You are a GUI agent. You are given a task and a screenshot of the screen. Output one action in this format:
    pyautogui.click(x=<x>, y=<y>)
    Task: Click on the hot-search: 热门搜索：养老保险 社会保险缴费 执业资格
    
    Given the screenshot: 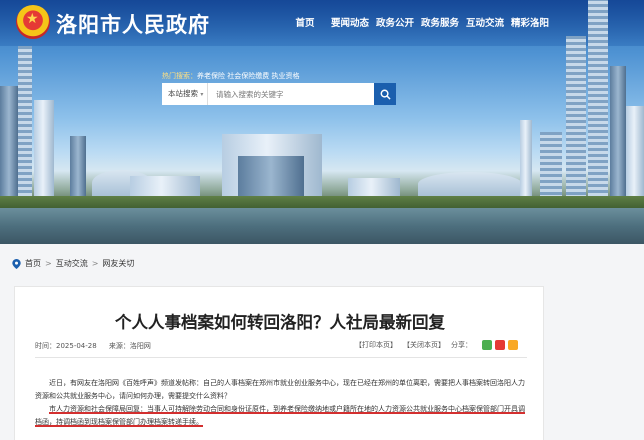 What is the action you would take?
    pyautogui.click(x=230, y=76)
    